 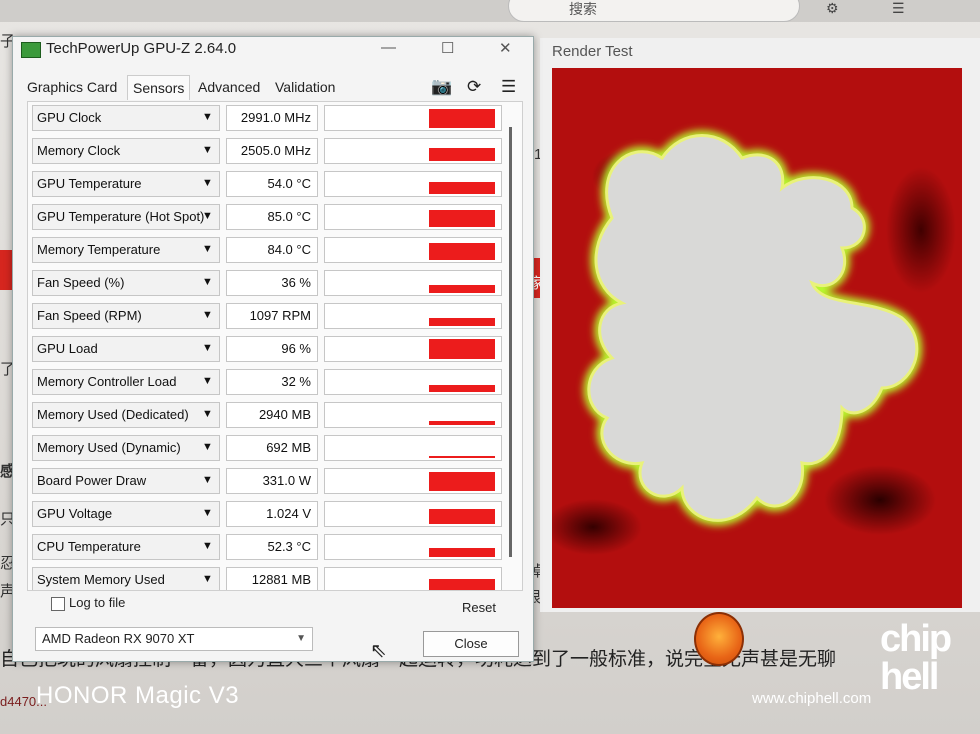 What do you see at coordinates (126, 514) in the screenshot?
I see `sensor-name-dropdown: GPU Voltage` at bounding box center [126, 514].